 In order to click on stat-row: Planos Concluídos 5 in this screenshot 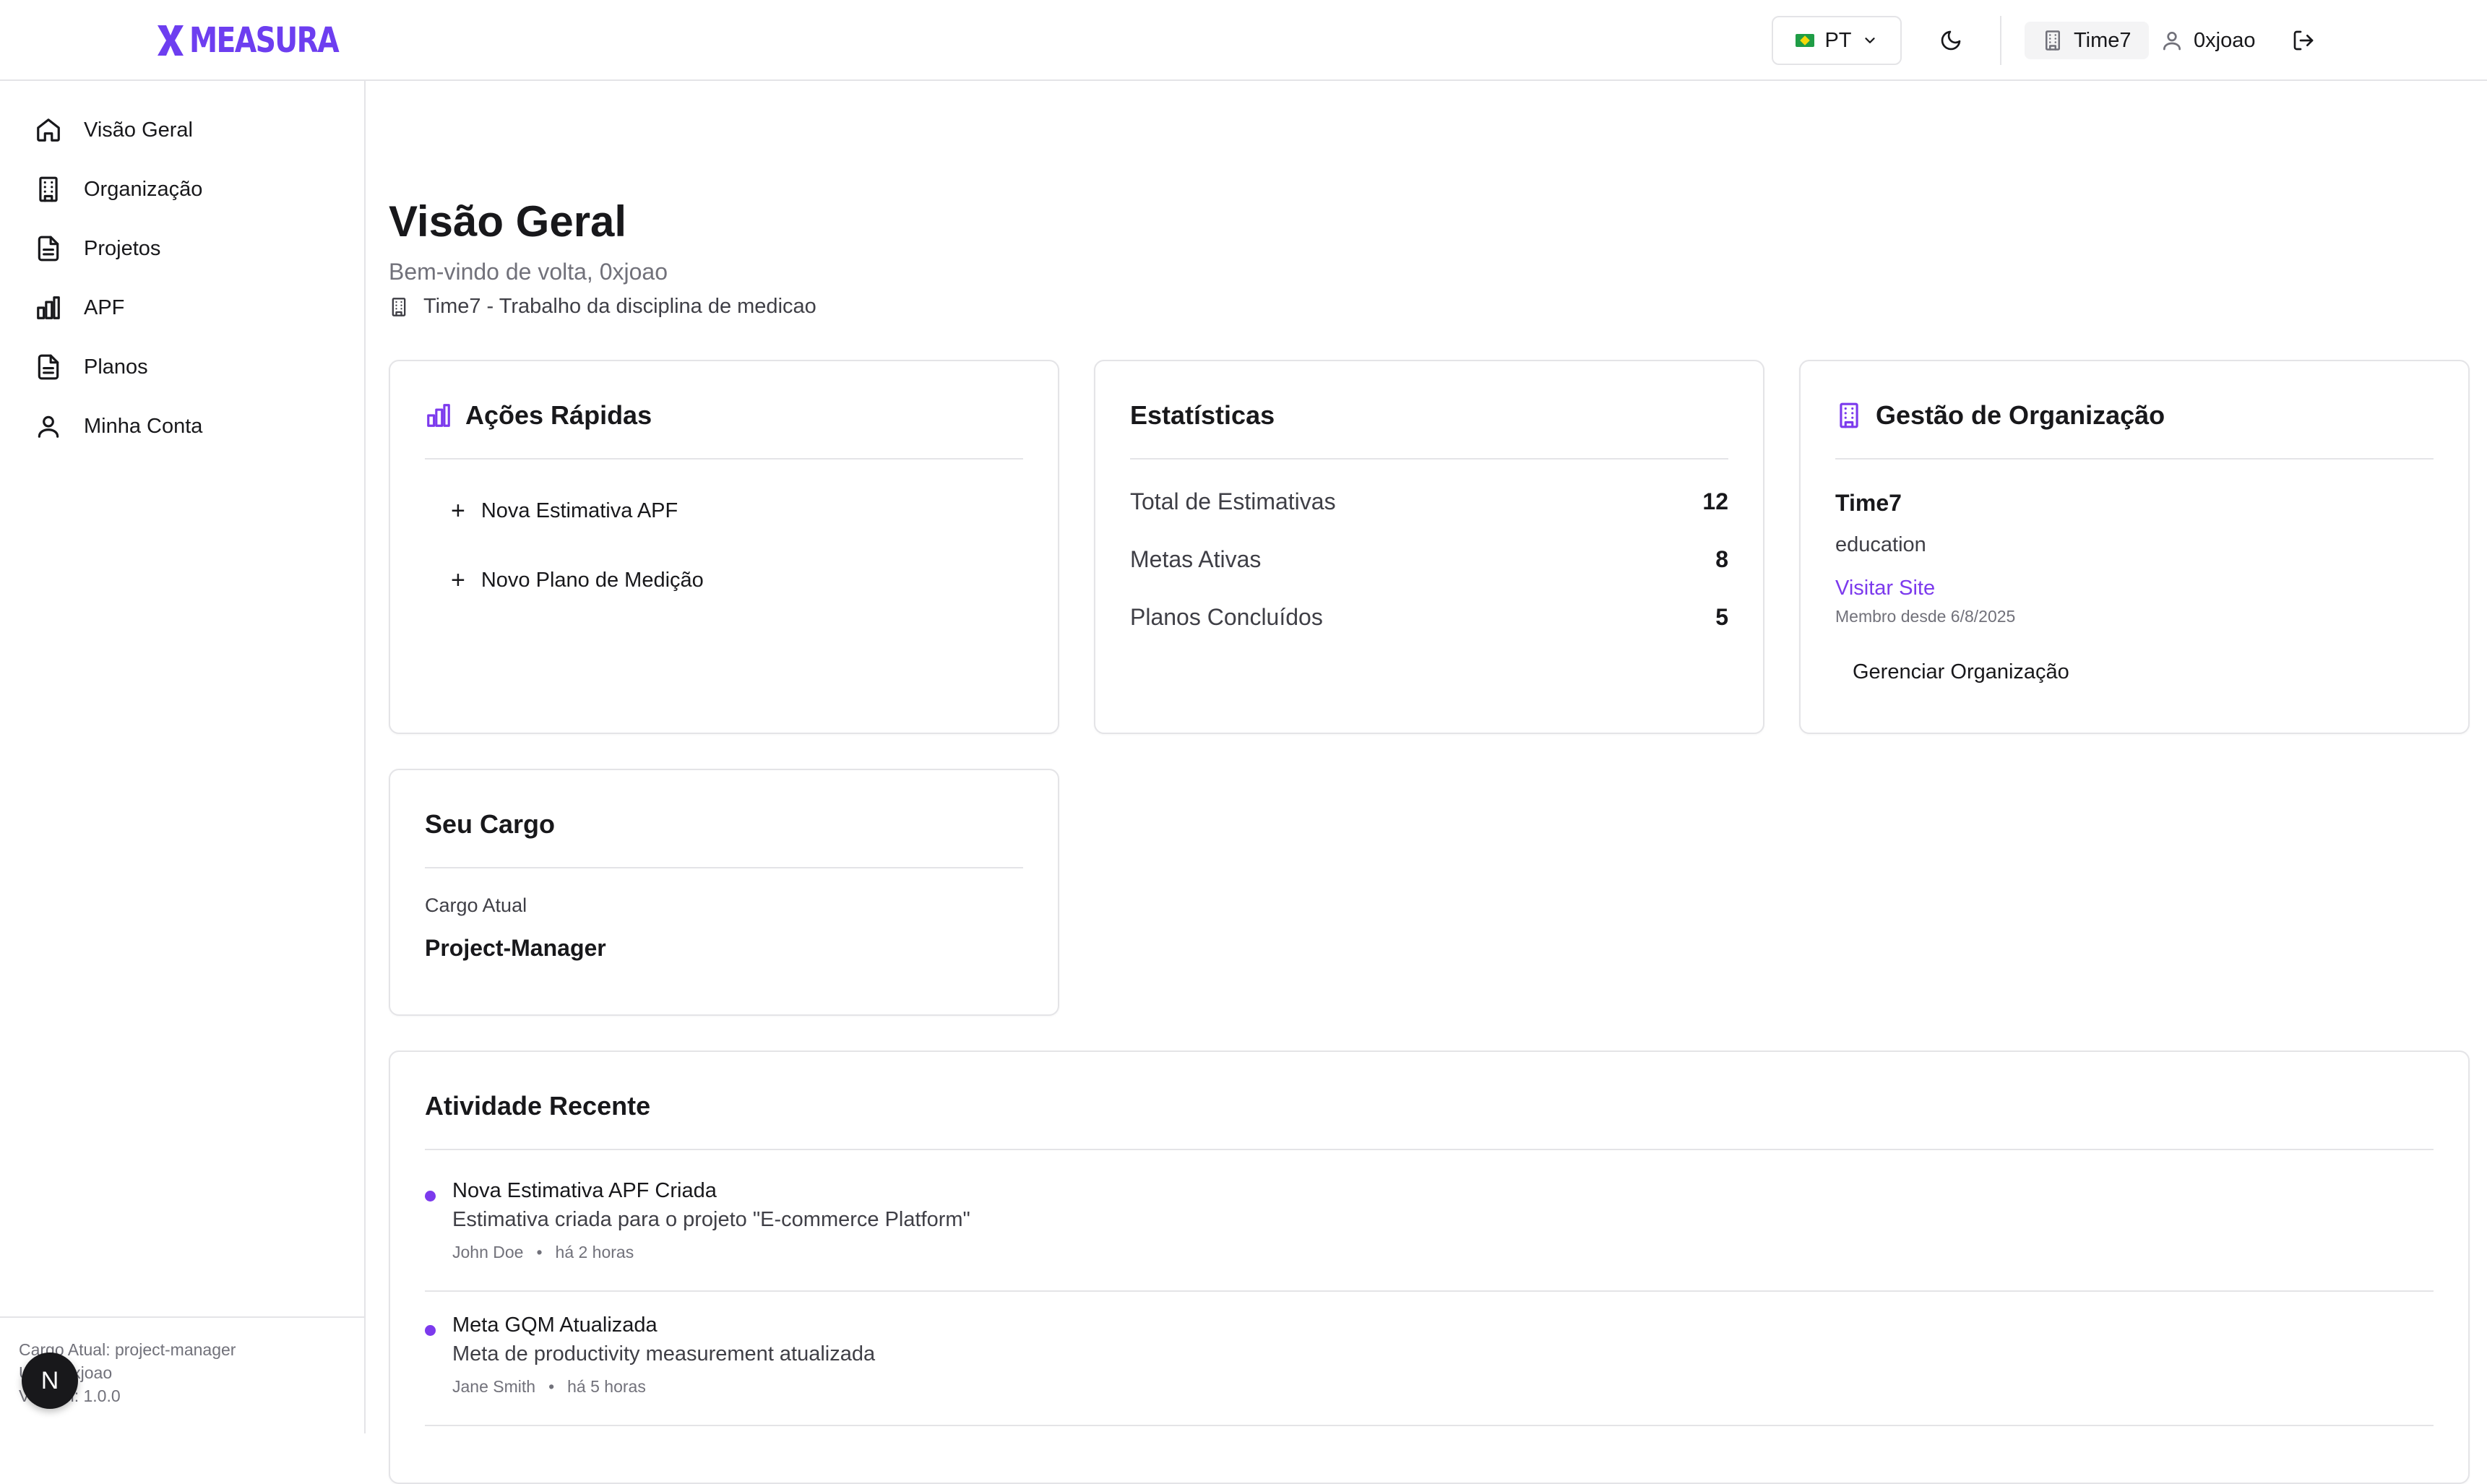, I will do `click(1429, 617)`.